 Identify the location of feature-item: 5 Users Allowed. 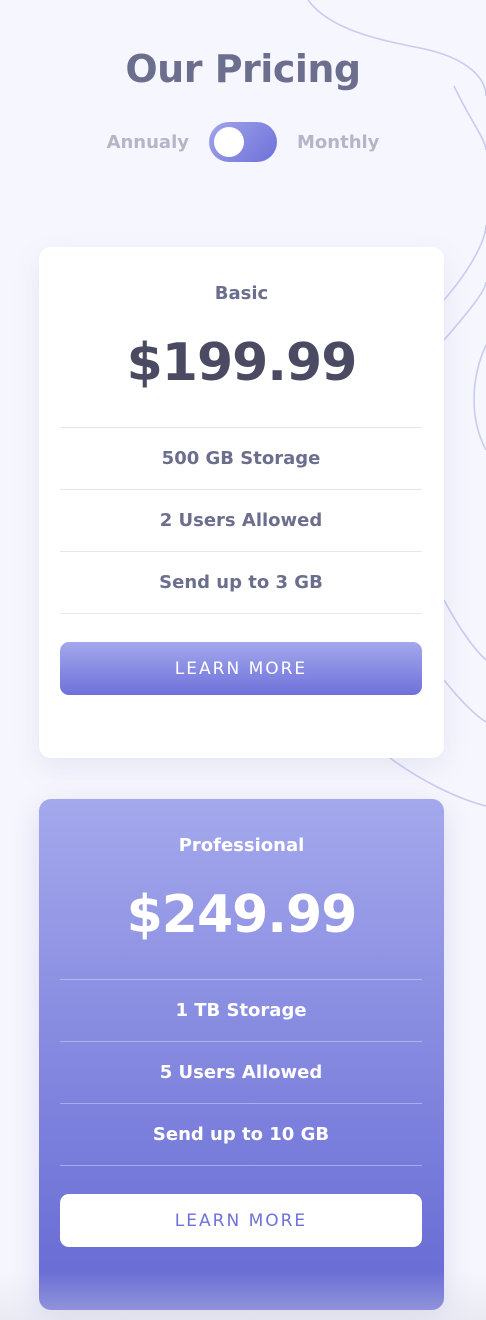
(241, 1073).